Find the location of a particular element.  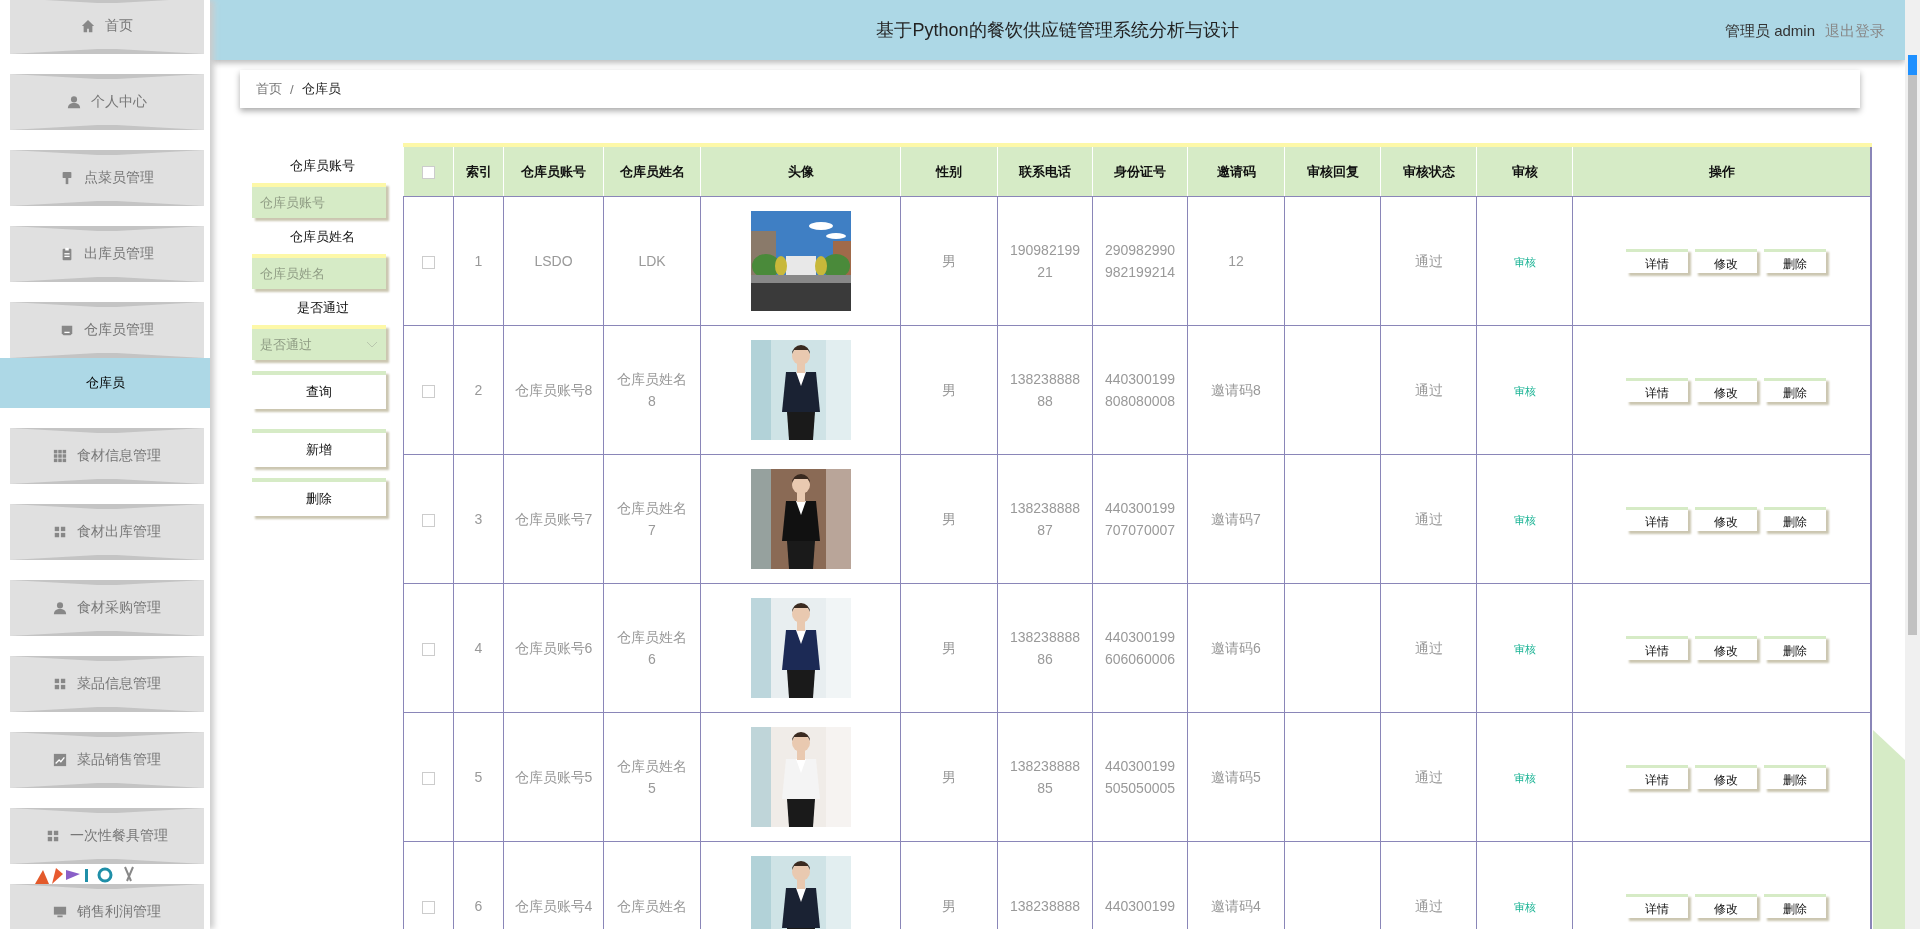

table-cell: LDK is located at coordinates (652, 261).